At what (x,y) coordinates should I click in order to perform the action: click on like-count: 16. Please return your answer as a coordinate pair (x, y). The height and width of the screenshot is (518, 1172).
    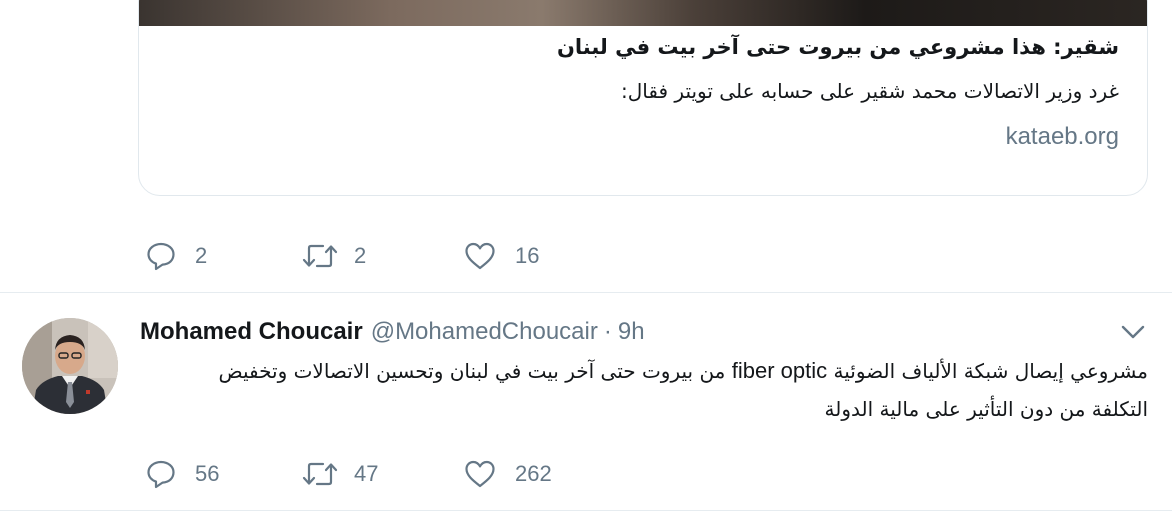
    Looking at the image, I should click on (527, 255).